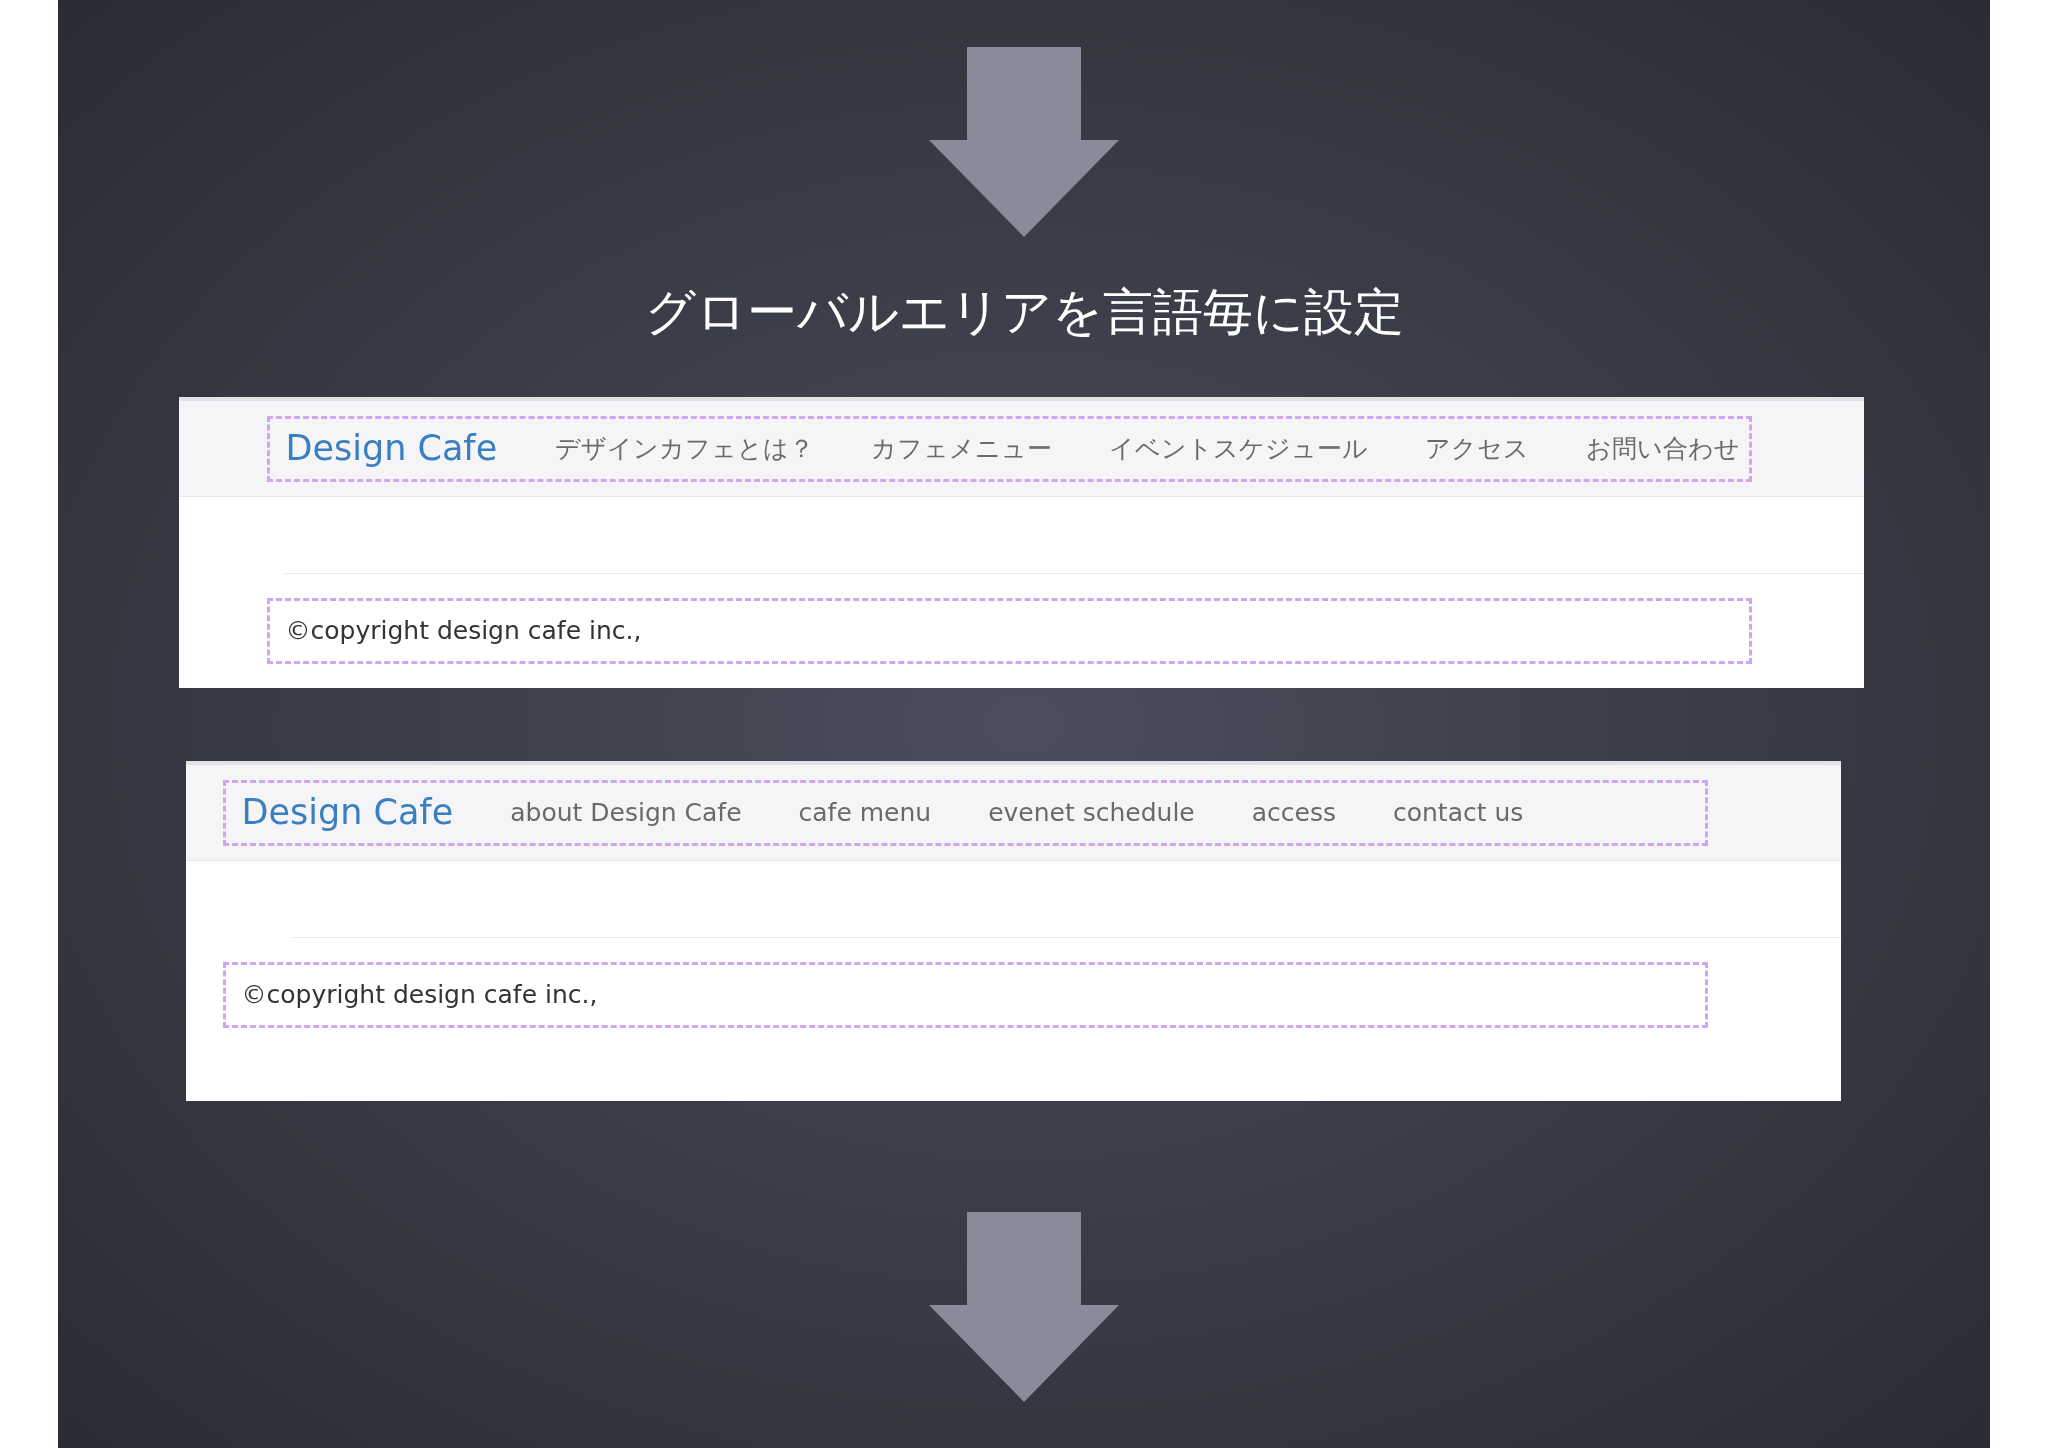  Describe the element at coordinates (1458, 812) in the screenshot. I see `nav-link: contact us` at that location.